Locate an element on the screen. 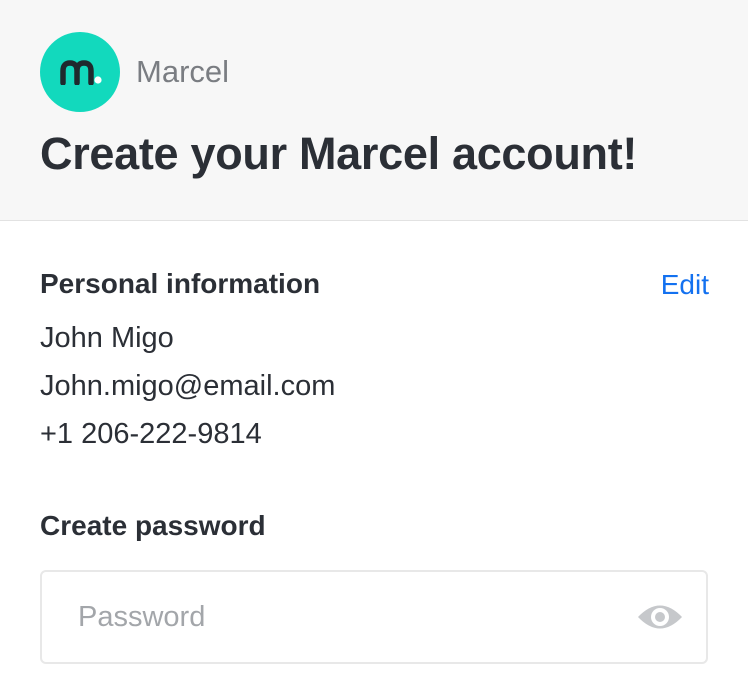  create-password-heading: Create password is located at coordinates (153, 525).